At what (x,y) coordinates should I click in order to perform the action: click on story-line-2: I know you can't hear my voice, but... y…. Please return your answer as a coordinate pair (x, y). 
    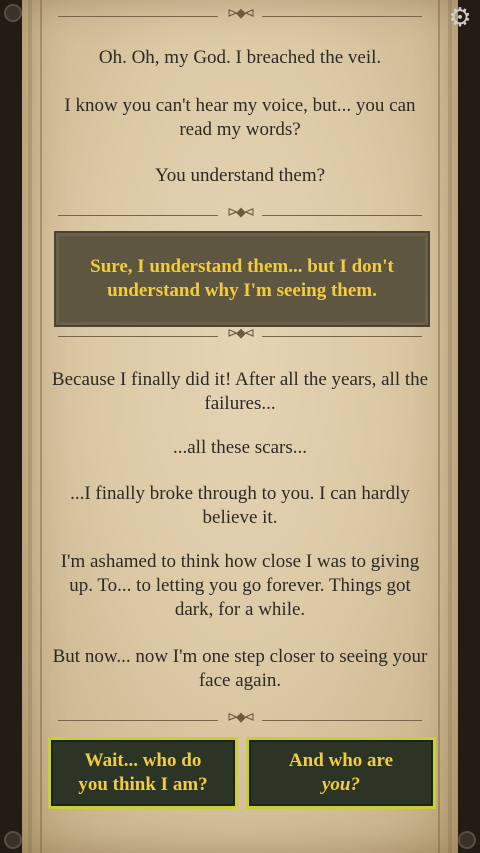
    Looking at the image, I should click on (240, 117).